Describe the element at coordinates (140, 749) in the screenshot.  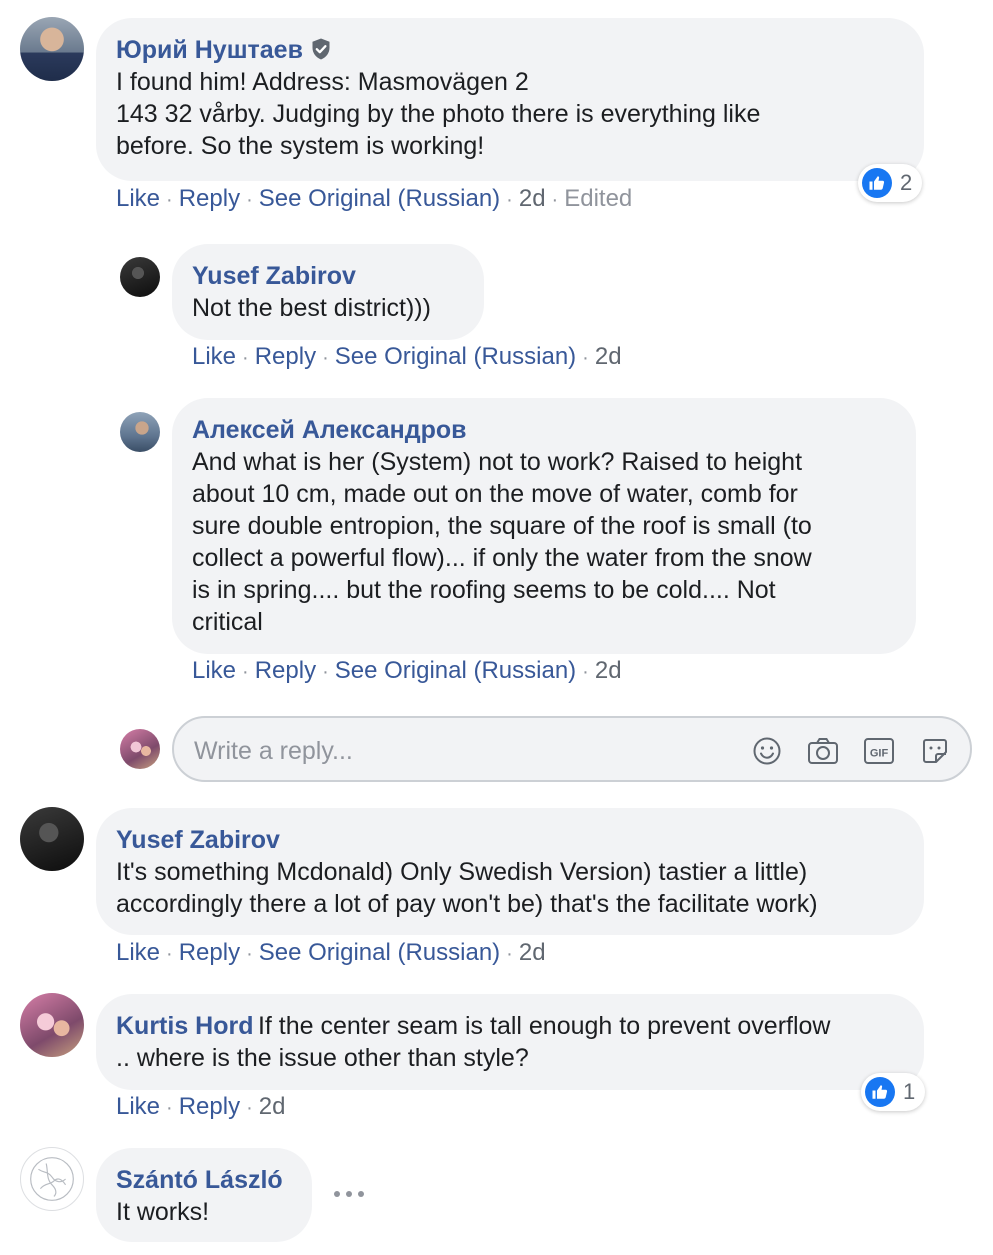
I see `current-user-avatar` at that location.